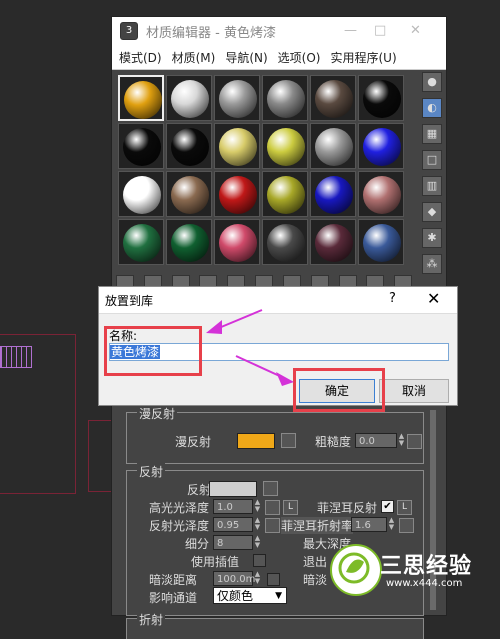 The height and width of the screenshot is (639, 500). Describe the element at coordinates (288, 440) in the screenshot. I see `diffuse-map-button` at that location.